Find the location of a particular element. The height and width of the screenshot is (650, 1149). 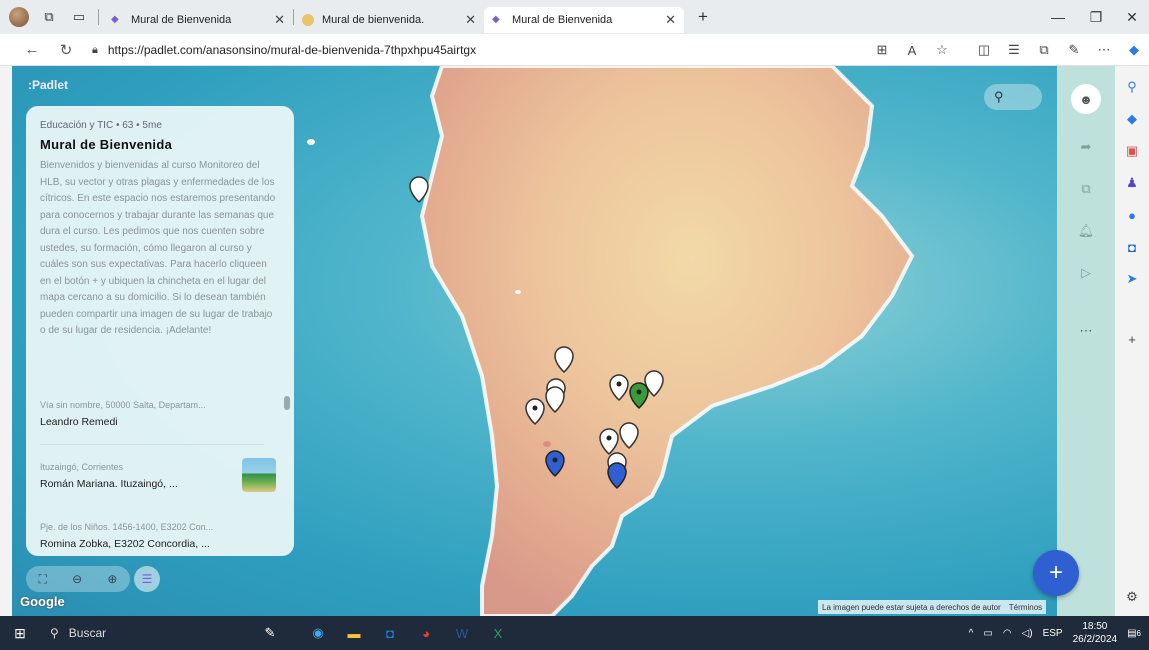

new-tab-icon: + is located at coordinates (703, 17).